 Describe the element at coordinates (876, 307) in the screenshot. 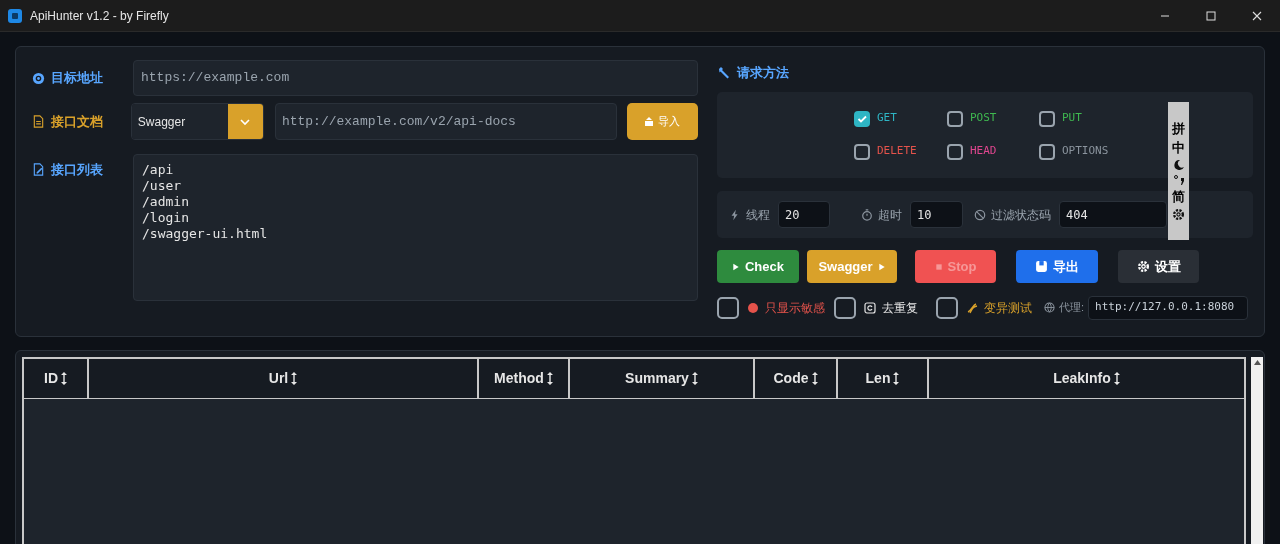

I see `option-checkbox: 去重复` at that location.